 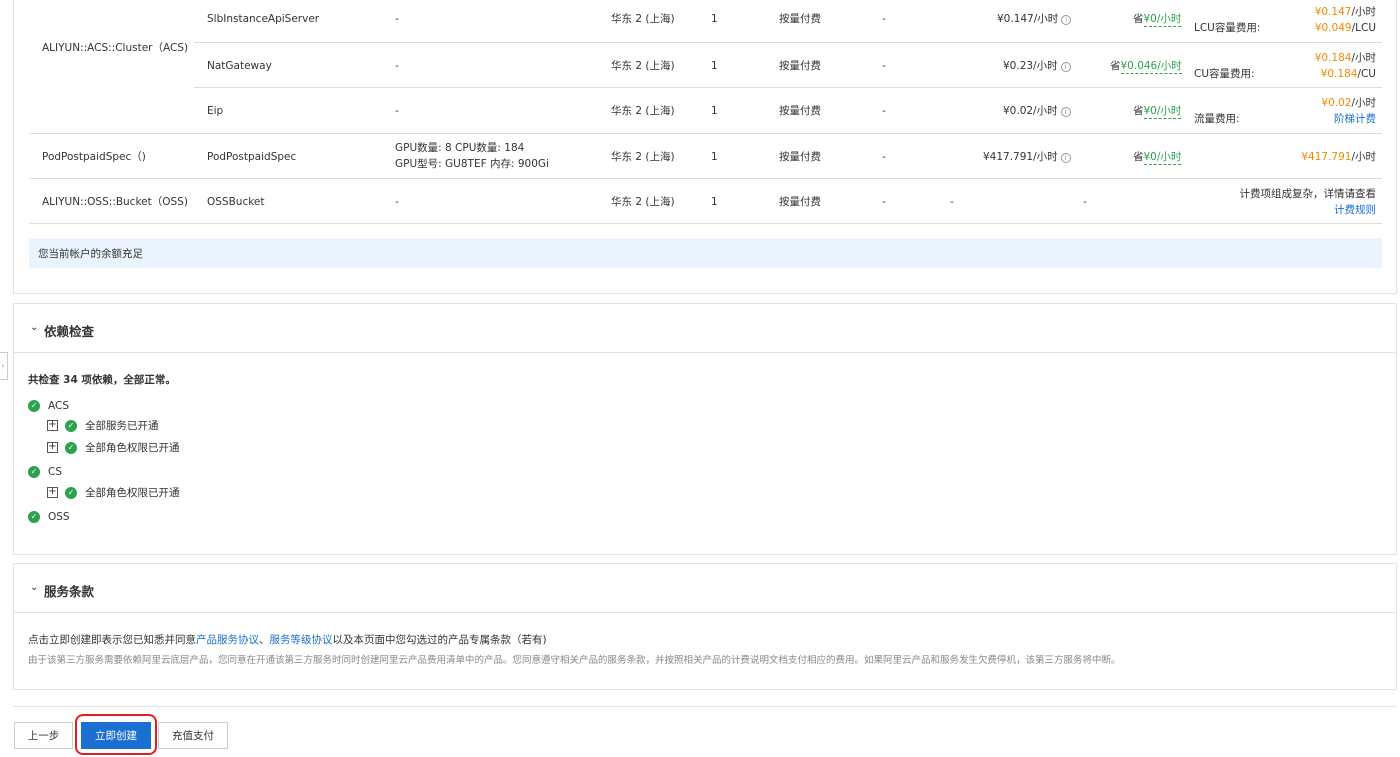 I want to click on product-service-agreement-link: 产品服务协议, so click(x=227, y=640).